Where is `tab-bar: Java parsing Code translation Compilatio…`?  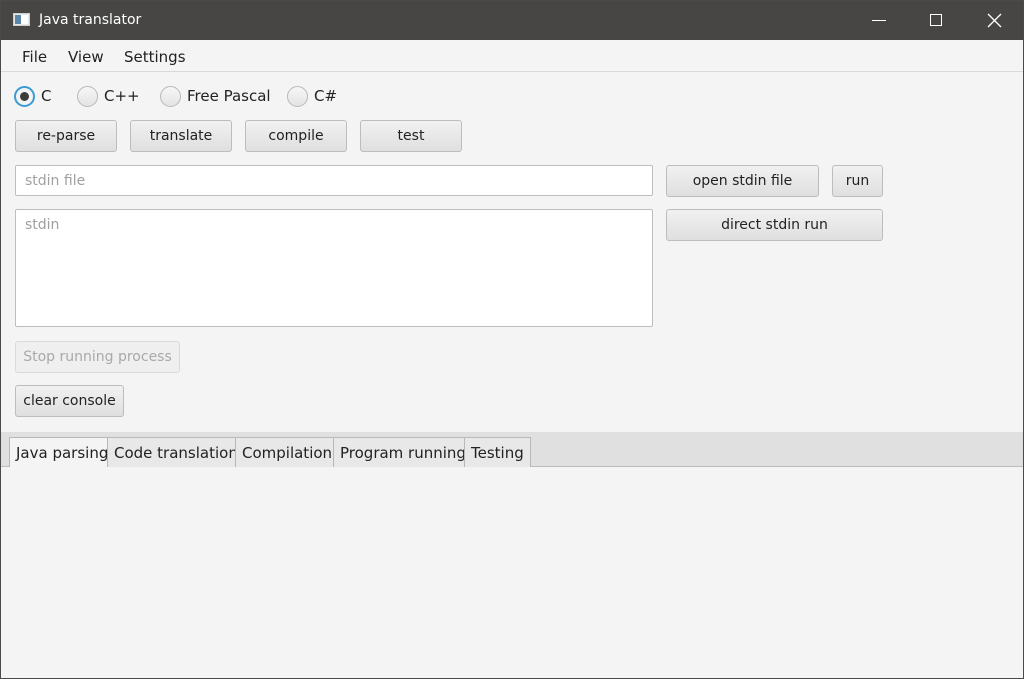
tab-bar: Java parsing Code translation Compilatio… is located at coordinates (512, 450).